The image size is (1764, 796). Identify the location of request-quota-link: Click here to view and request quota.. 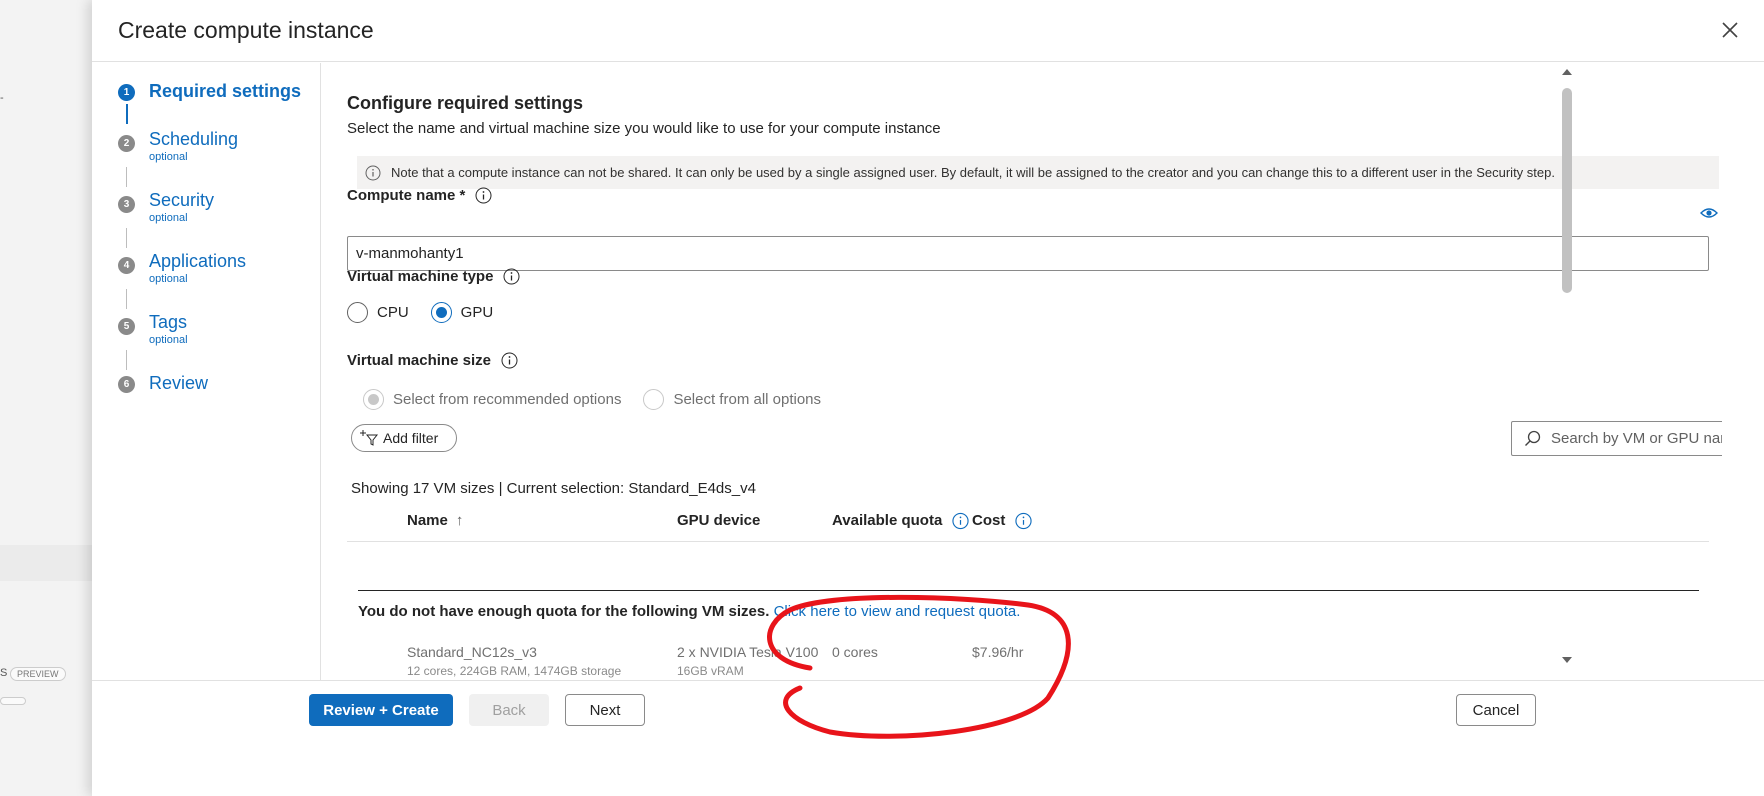
(897, 611).